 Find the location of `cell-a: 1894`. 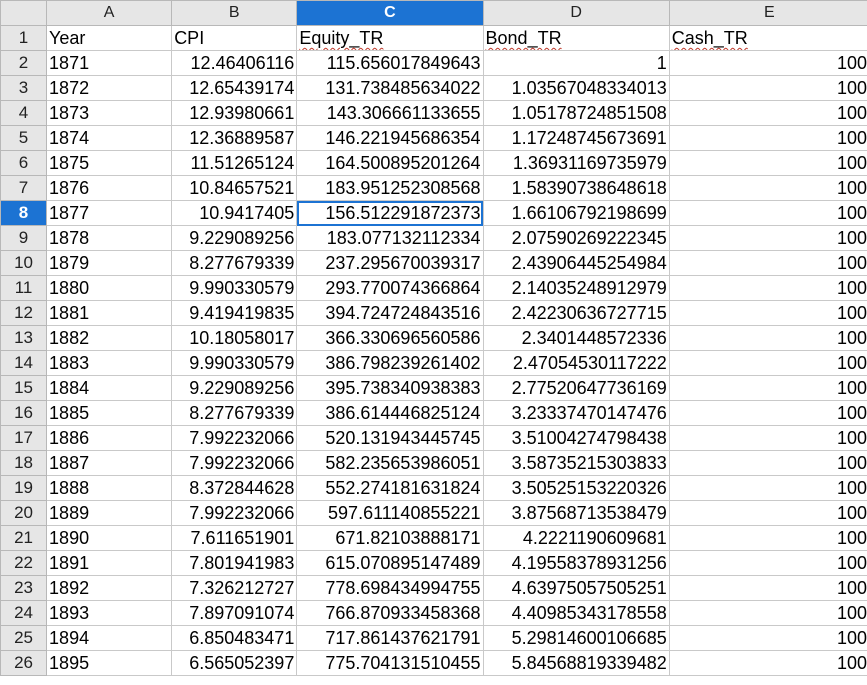

cell-a: 1894 is located at coordinates (109, 638).